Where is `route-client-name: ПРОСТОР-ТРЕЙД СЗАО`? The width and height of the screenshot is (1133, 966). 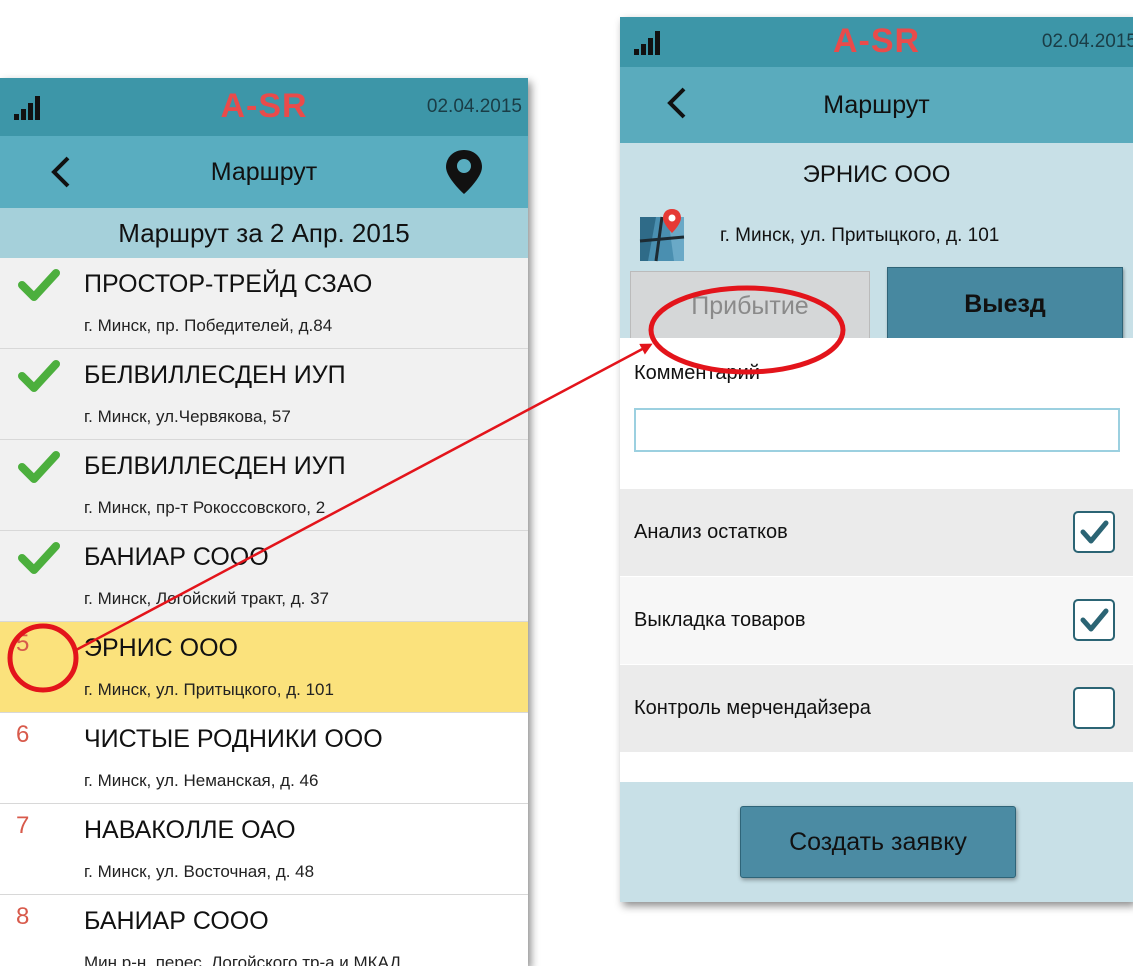
route-client-name: ПРОСТОР-ТРЕЙД СЗАО is located at coordinates (228, 284).